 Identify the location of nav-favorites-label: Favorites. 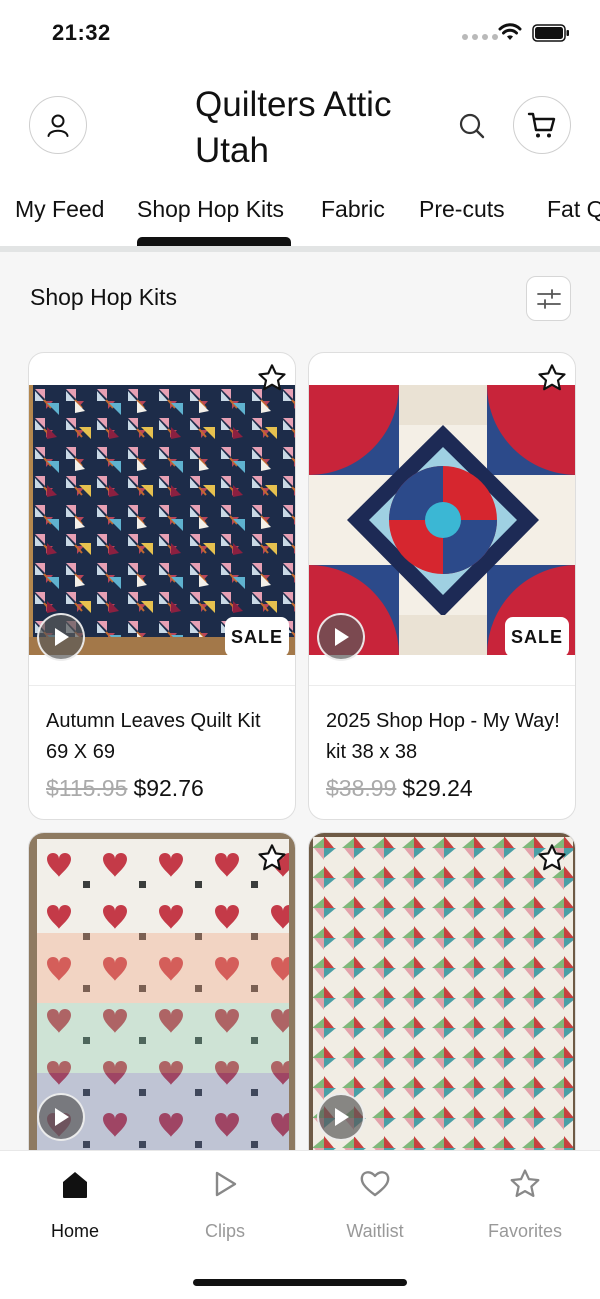
(525, 1231).